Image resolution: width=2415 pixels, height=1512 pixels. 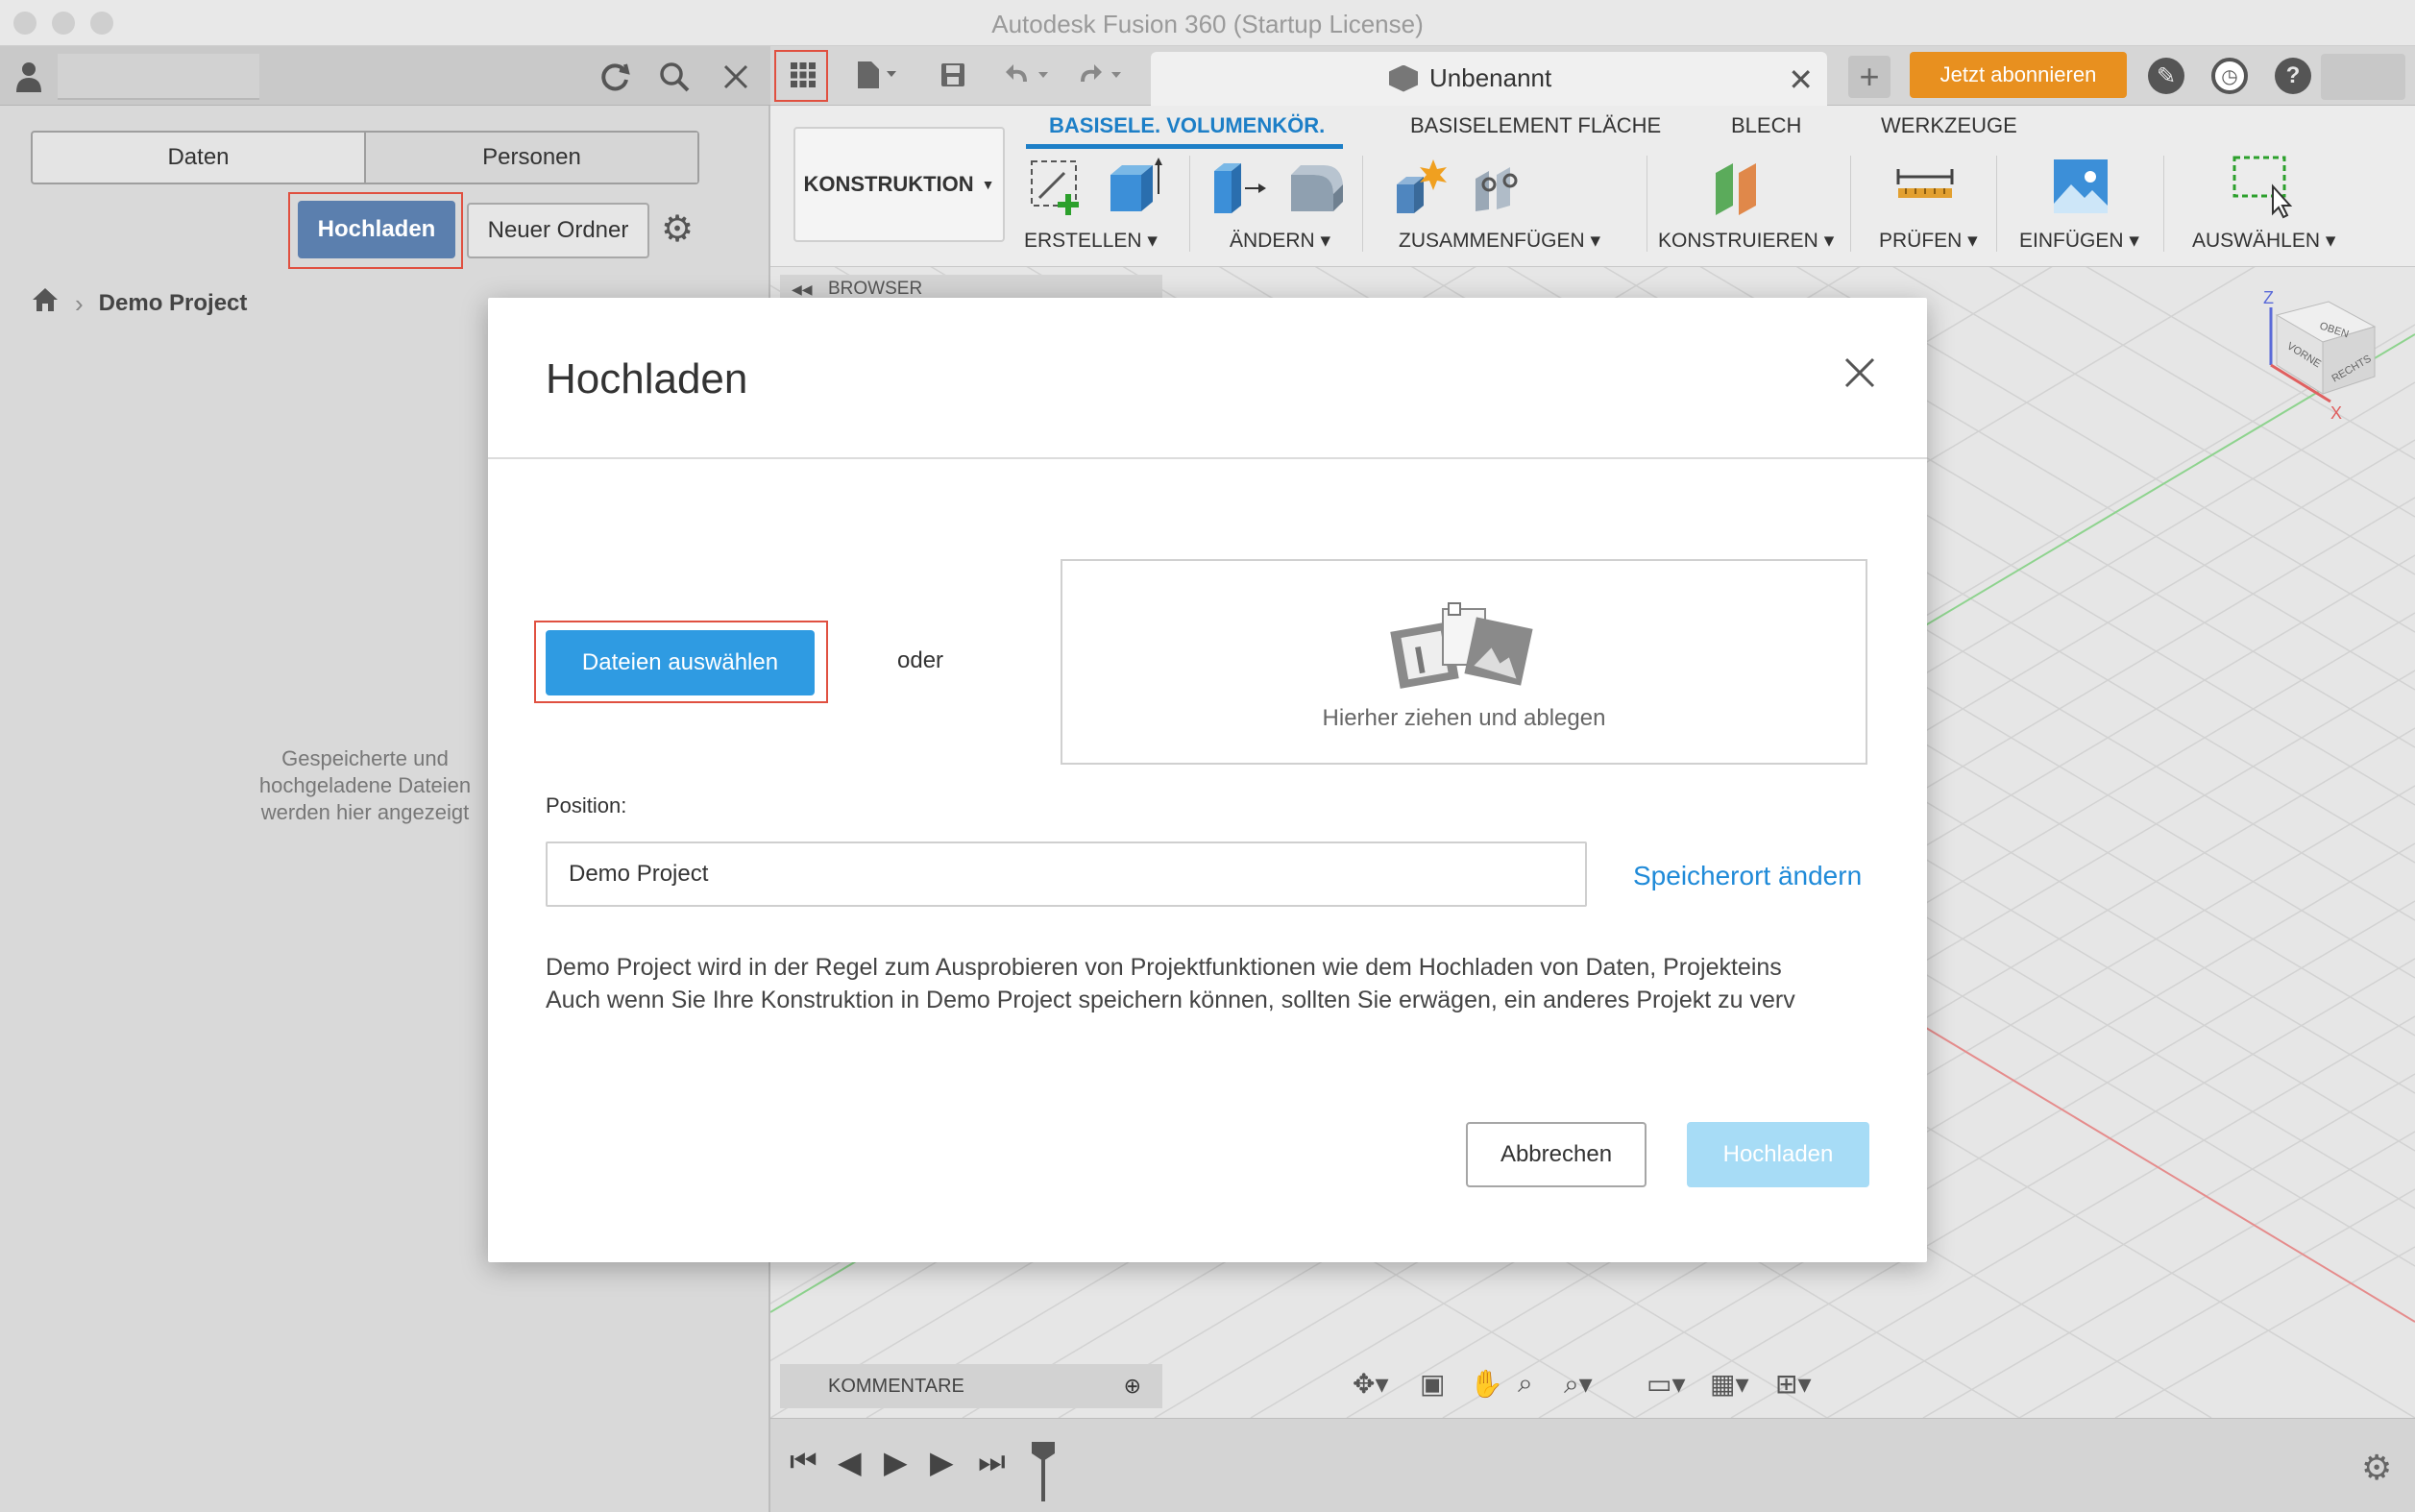 I want to click on new-component-icon, so click(x=1421, y=189).